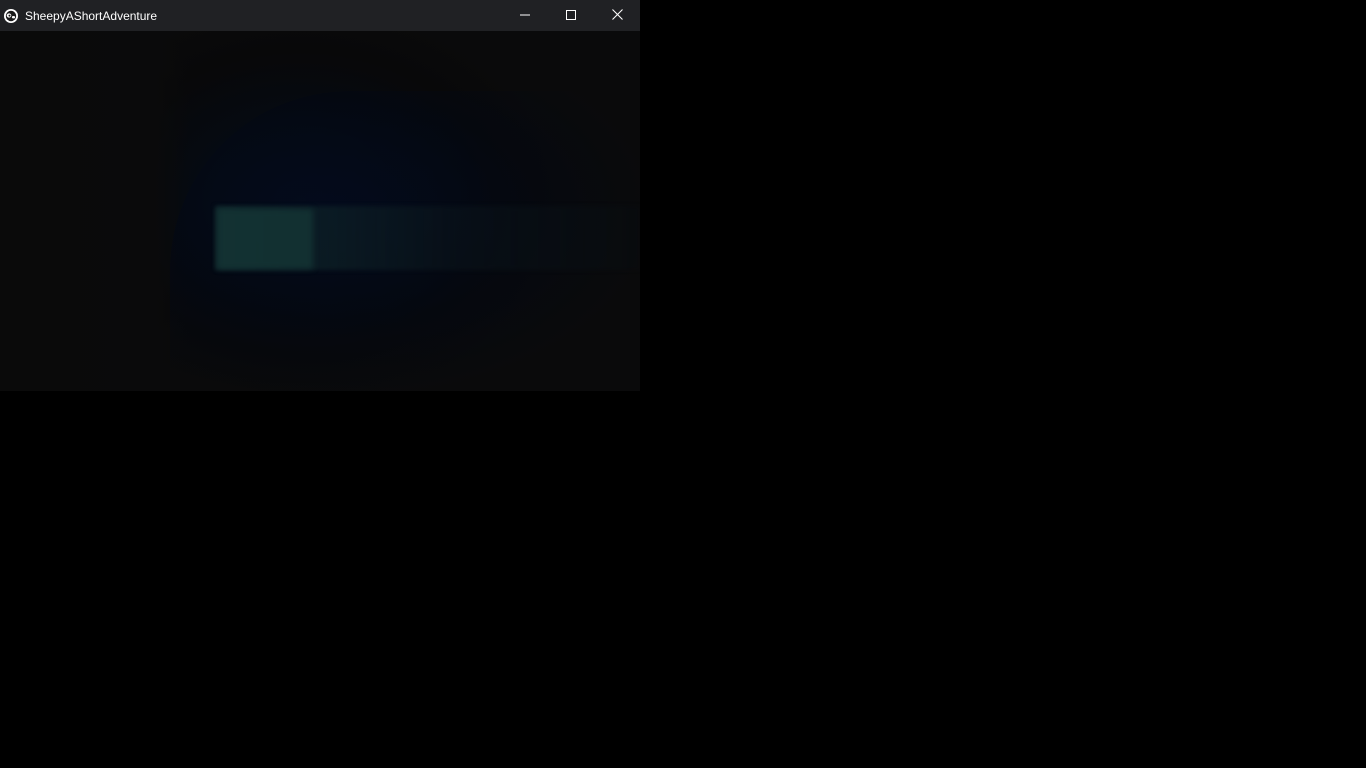 Image resolution: width=1366 pixels, height=768 pixels. I want to click on minimize-button, so click(525, 15).